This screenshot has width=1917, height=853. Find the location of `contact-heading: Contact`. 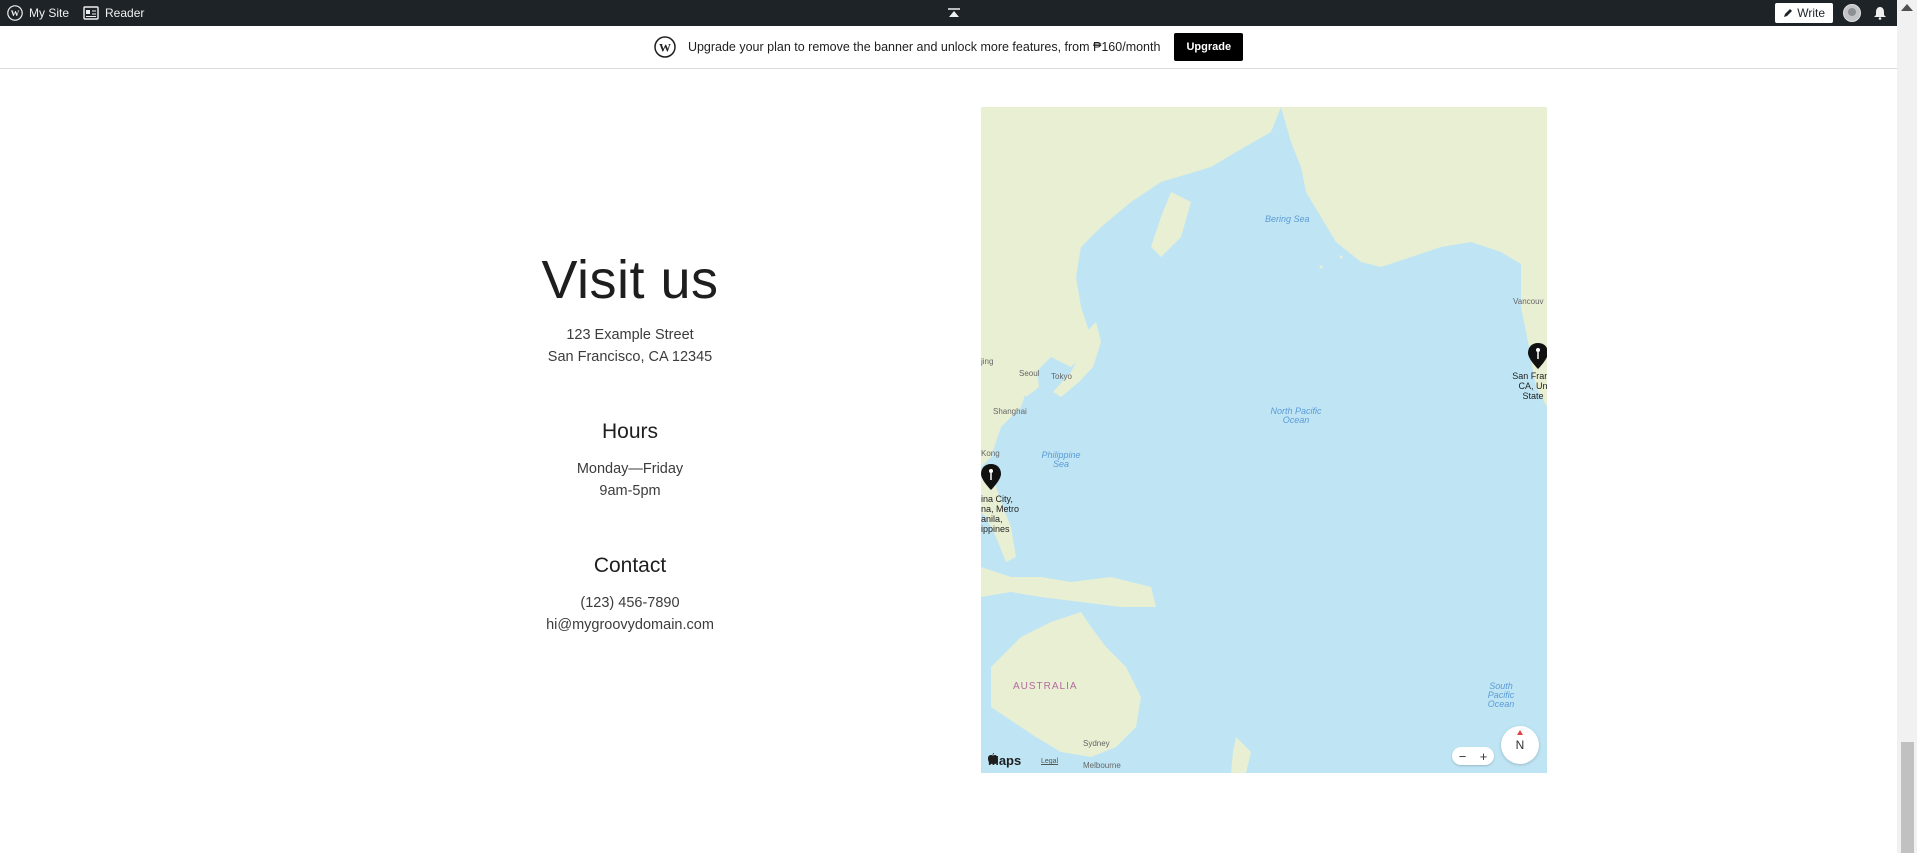

contact-heading: Contact is located at coordinates (630, 565).